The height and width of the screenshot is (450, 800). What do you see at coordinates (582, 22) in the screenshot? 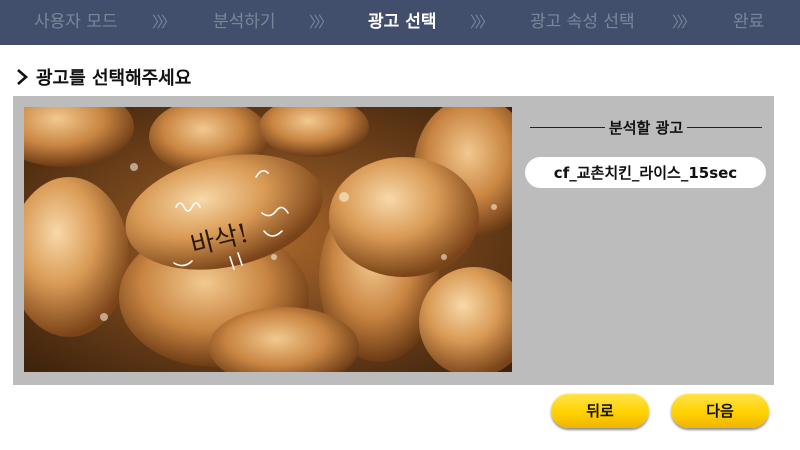
I see `step-select-attributes: 광고 속성 선택` at bounding box center [582, 22].